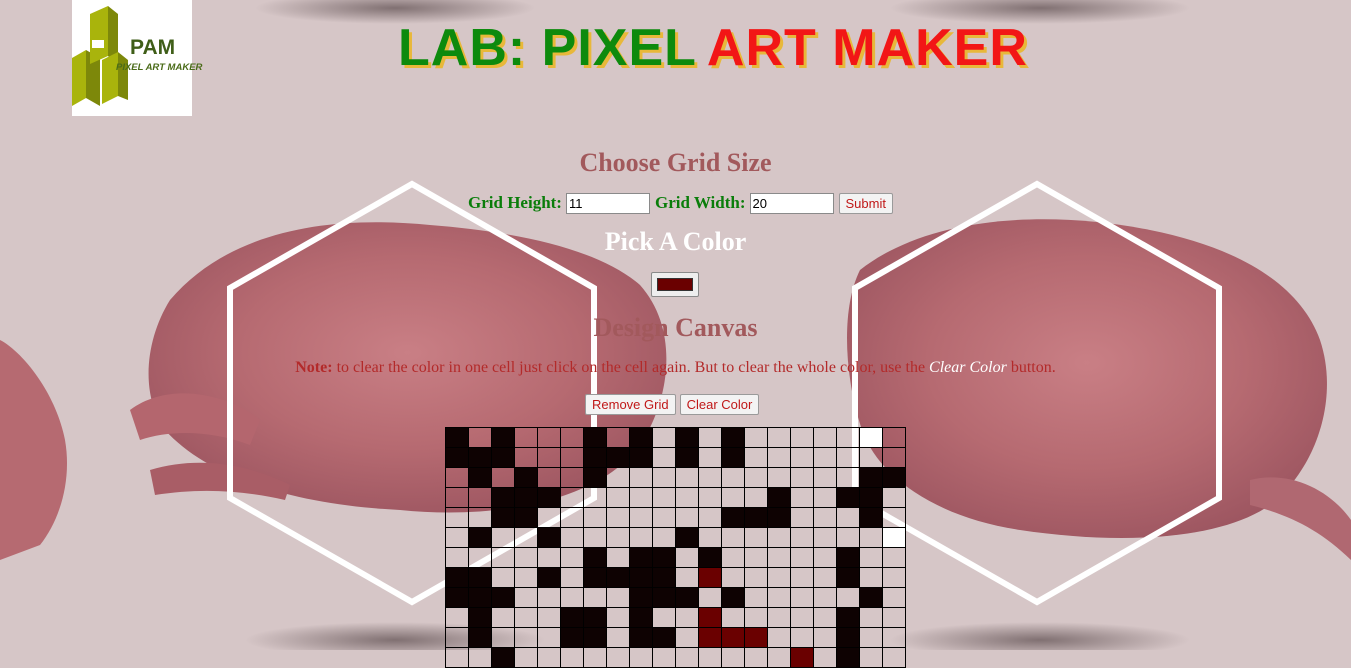  What do you see at coordinates (675, 284) in the screenshot?
I see `color-picker` at bounding box center [675, 284].